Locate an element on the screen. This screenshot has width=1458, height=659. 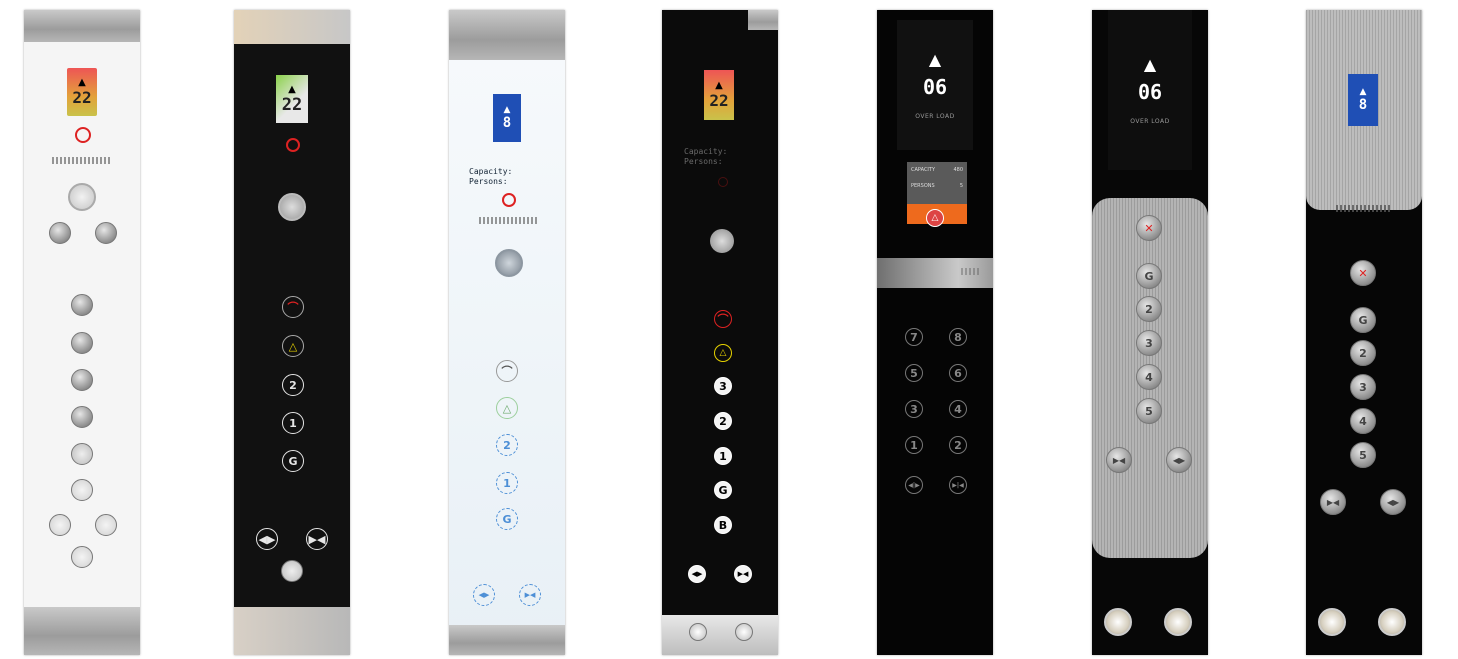
elevator-panel-2: ▲ 22 ⌒ △ 2 1 G ◀▶ ▶◀ is located at coordinates (292, 332).